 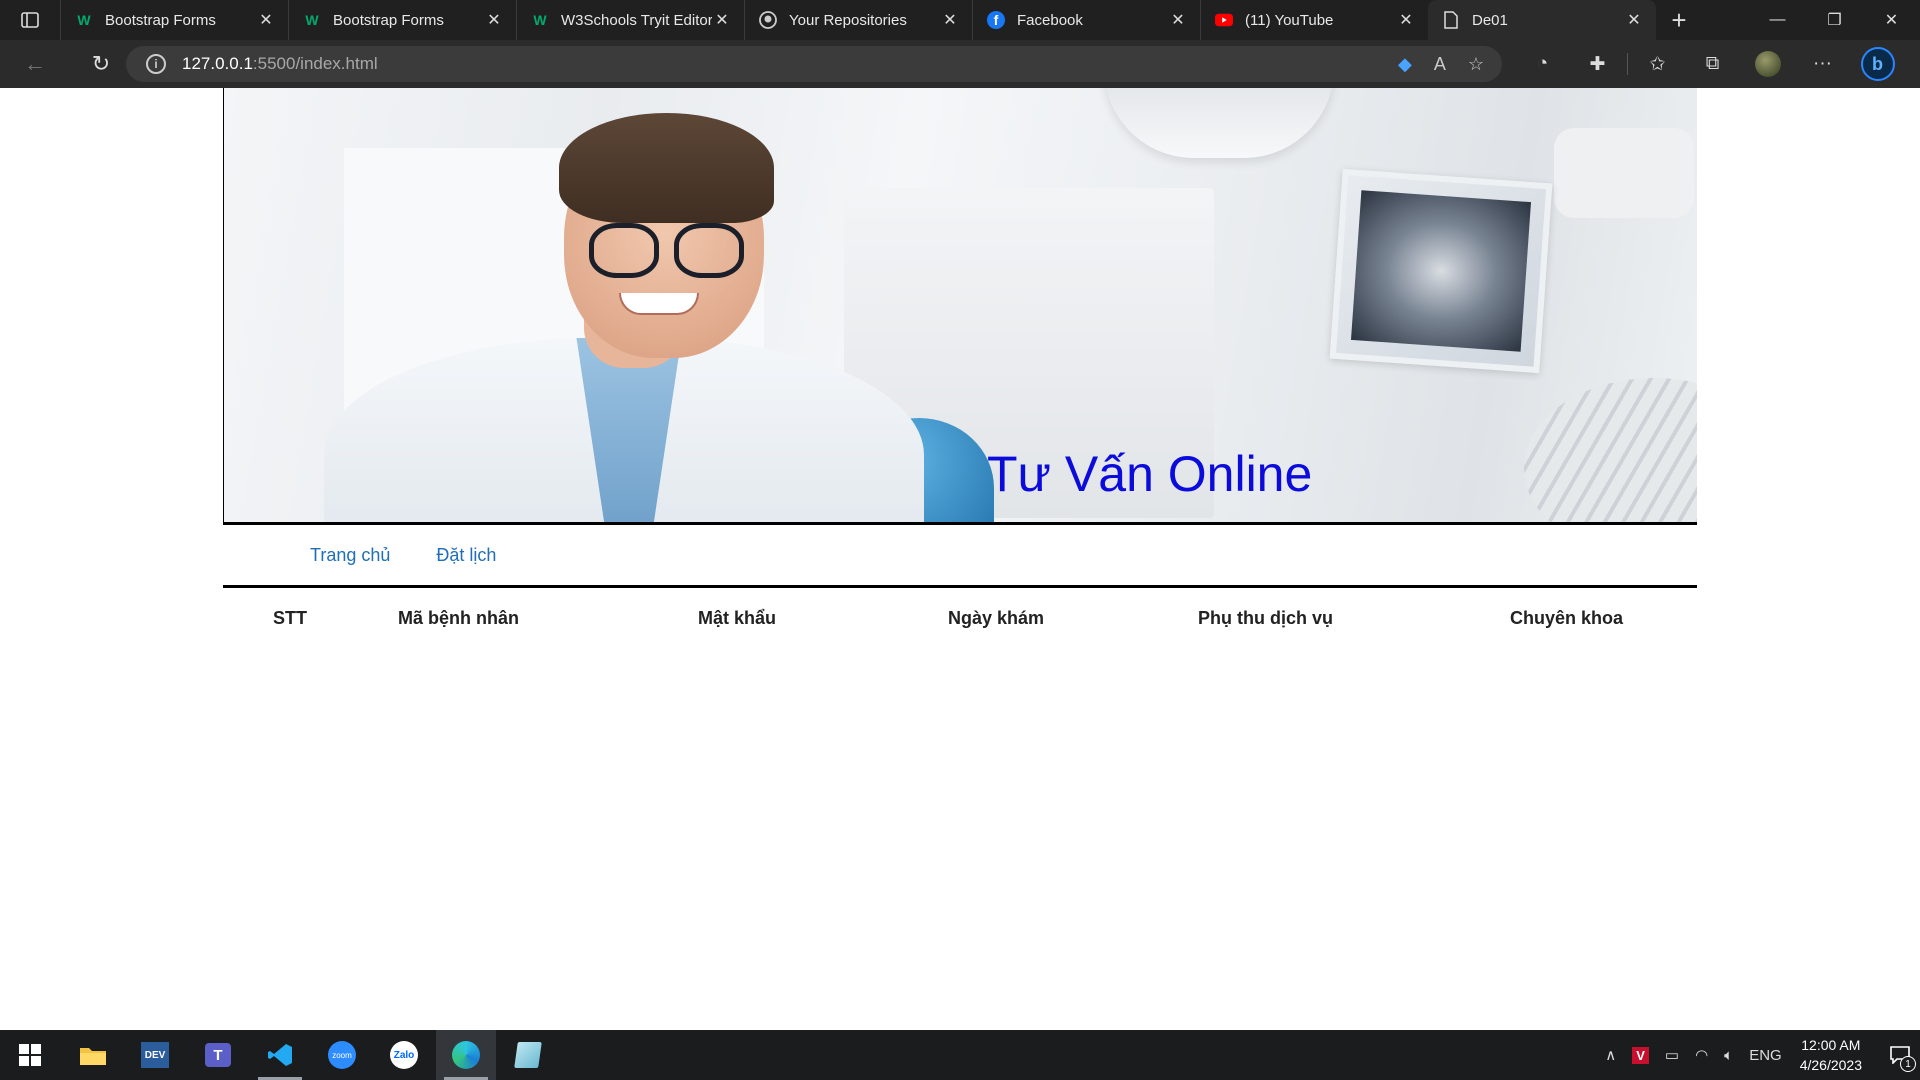 I want to click on close-window-button: ✕, so click(x=1891, y=20).